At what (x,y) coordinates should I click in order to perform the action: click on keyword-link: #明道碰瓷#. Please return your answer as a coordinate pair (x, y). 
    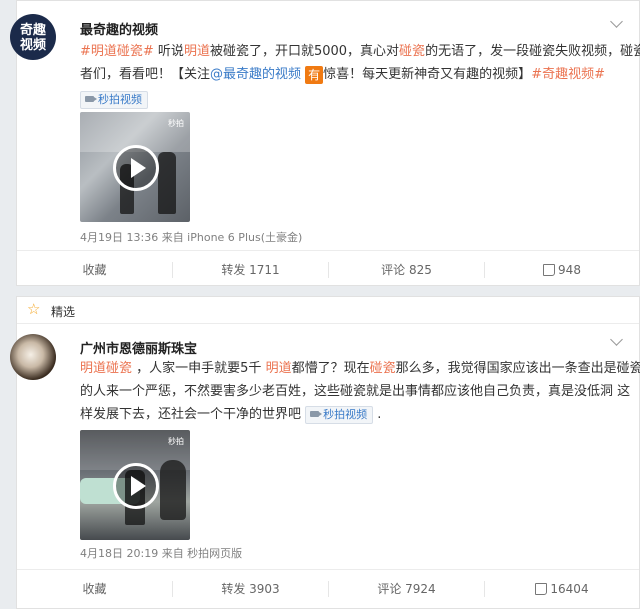
    Looking at the image, I should click on (117, 51).